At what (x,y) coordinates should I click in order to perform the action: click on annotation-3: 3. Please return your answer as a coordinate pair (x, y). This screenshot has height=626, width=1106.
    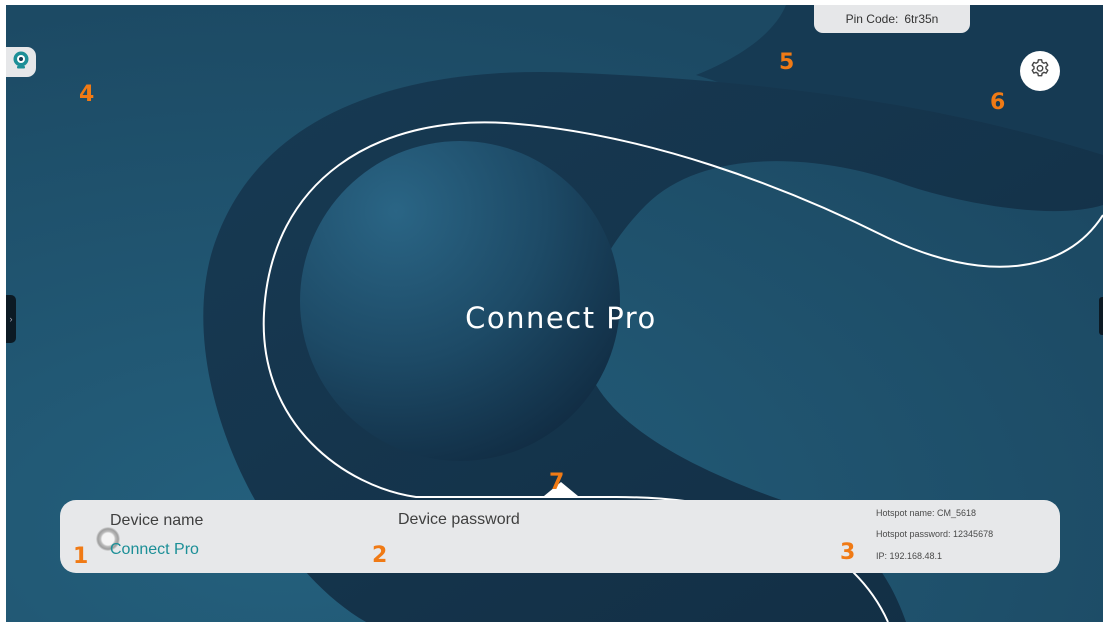
    Looking at the image, I should click on (848, 552).